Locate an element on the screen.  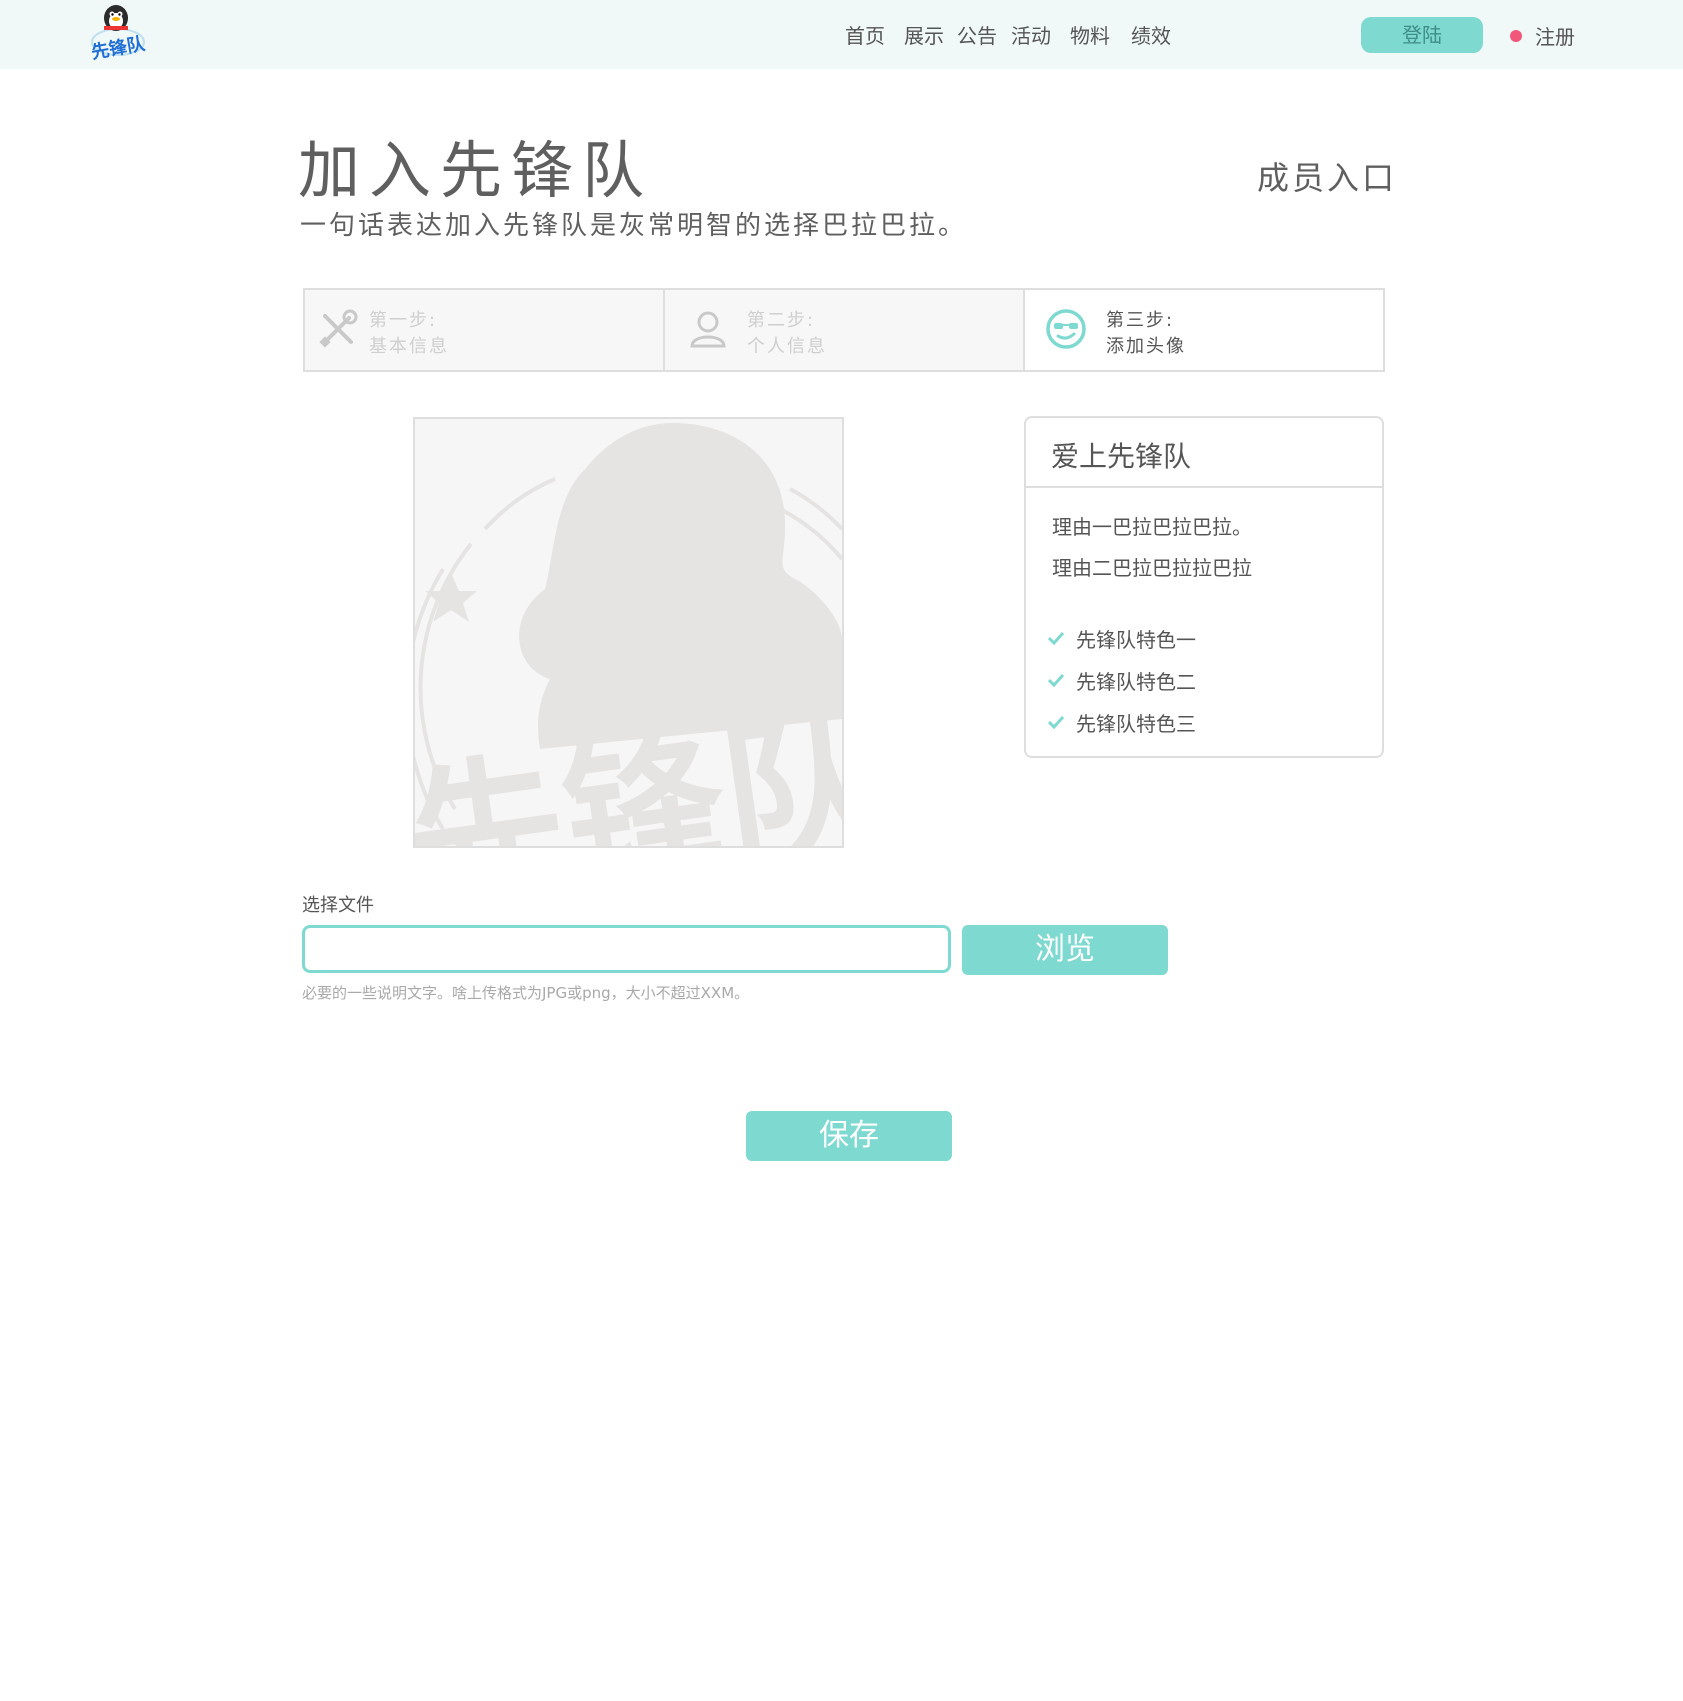
page-title: 加入先锋队 is located at coordinates (476, 170).